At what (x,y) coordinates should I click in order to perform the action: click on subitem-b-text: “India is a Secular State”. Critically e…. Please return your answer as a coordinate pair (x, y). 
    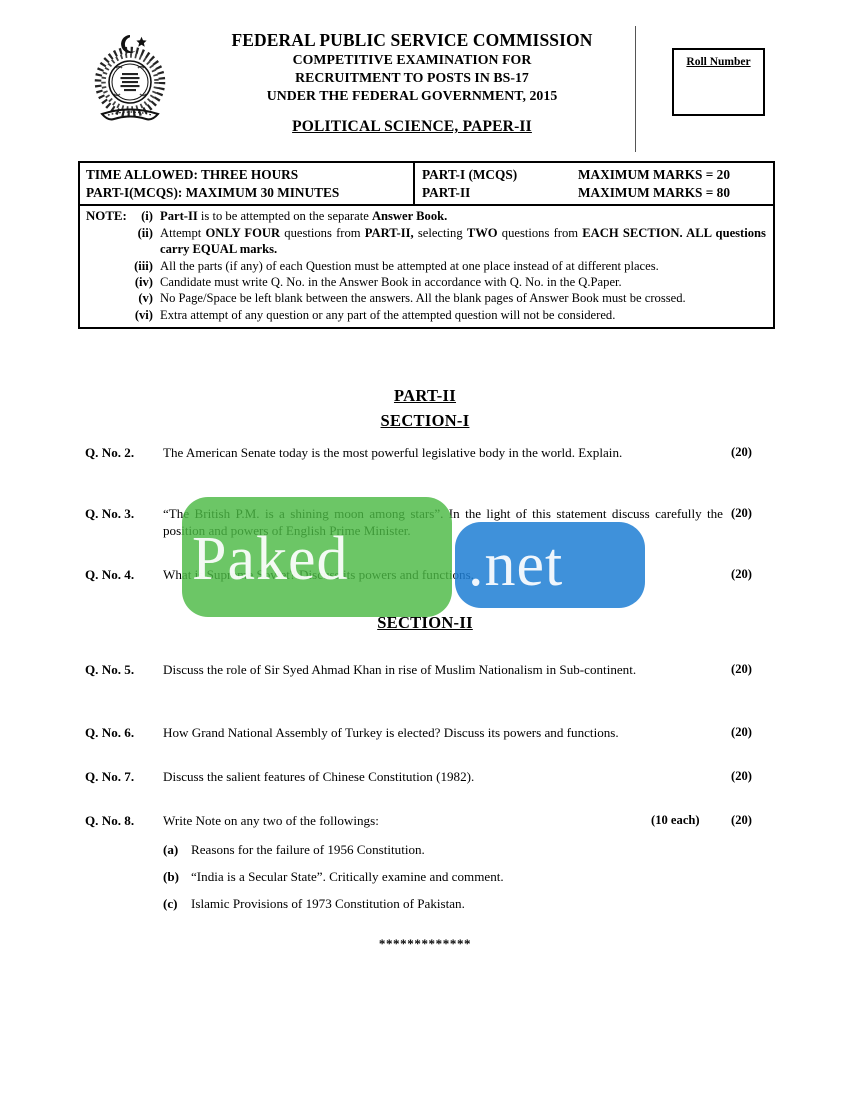
    Looking at the image, I should click on (347, 876).